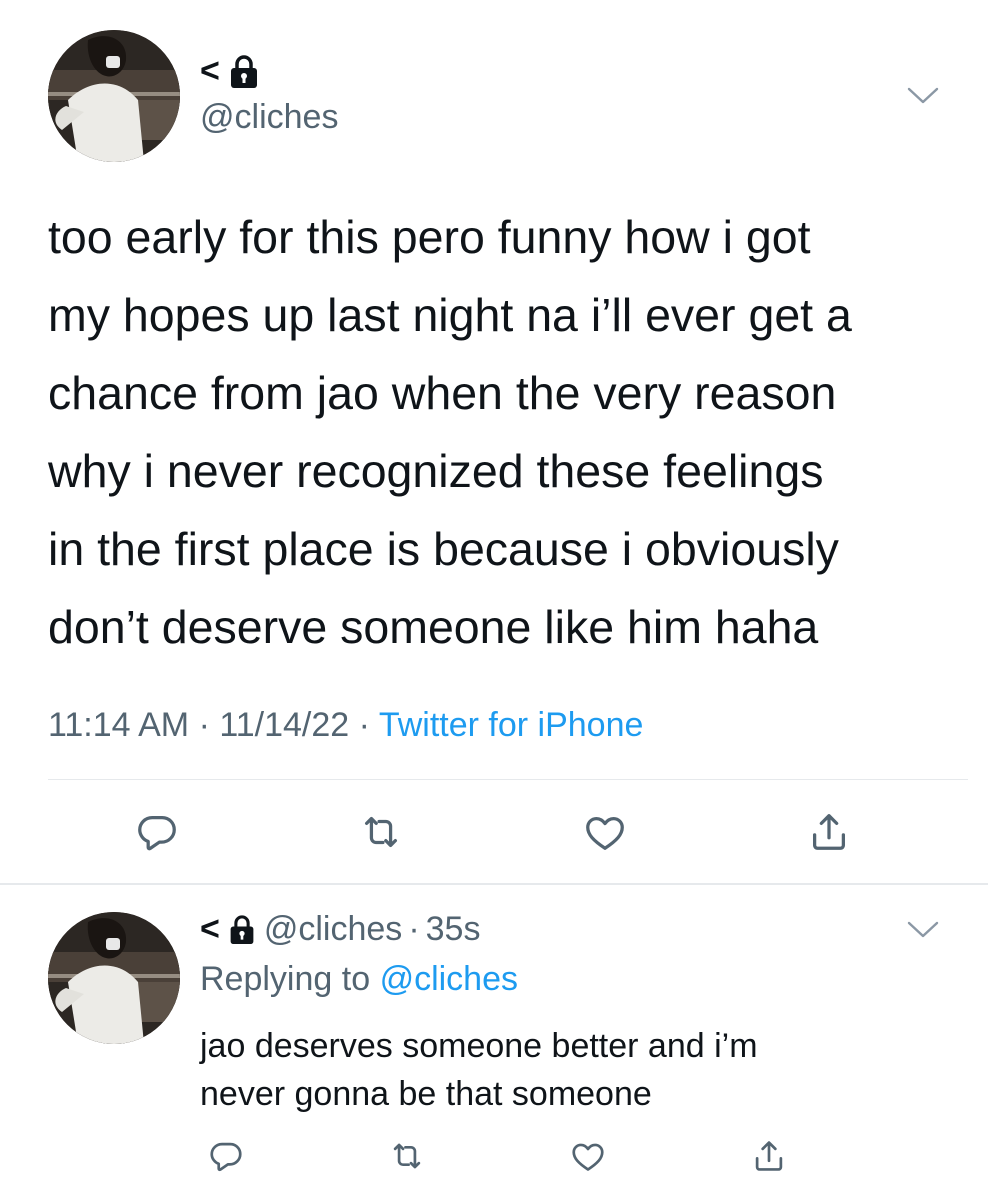 The height and width of the screenshot is (1200, 988). Describe the element at coordinates (285, 979) in the screenshot. I see `replying-prefix: Replying to` at that location.